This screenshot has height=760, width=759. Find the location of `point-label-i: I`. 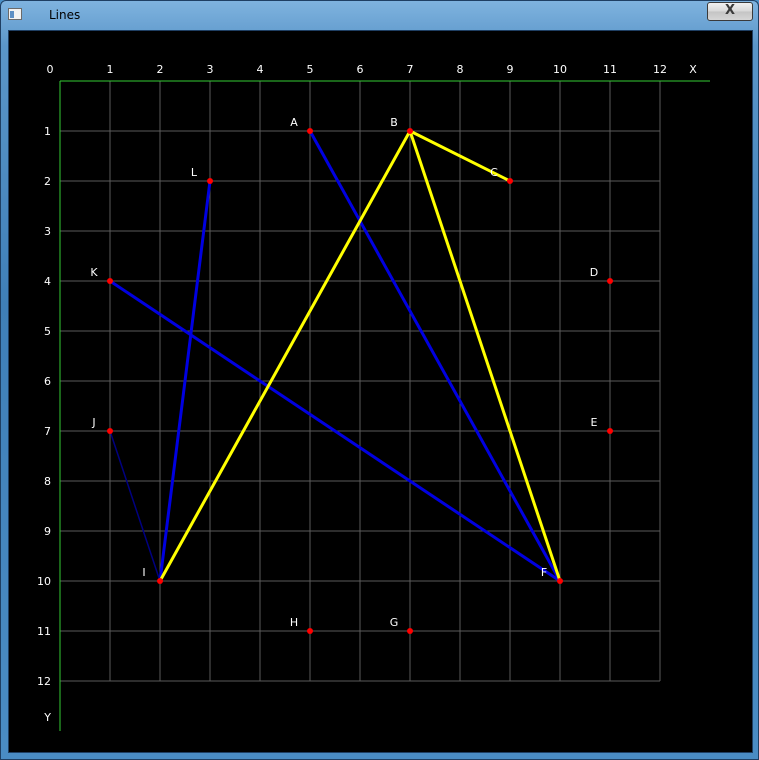

point-label-i: I is located at coordinates (143, 572).